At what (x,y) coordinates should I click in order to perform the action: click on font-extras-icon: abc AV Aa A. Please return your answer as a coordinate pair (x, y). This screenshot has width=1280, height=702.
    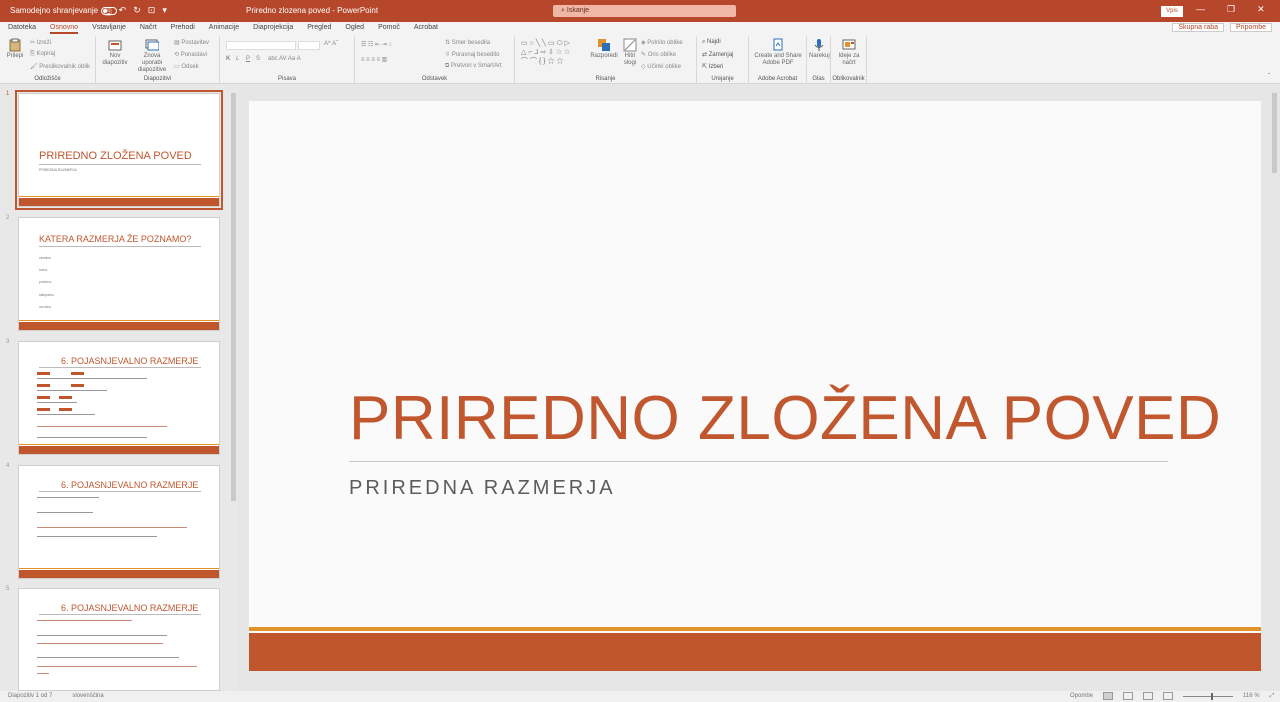
    Looking at the image, I should click on (284, 59).